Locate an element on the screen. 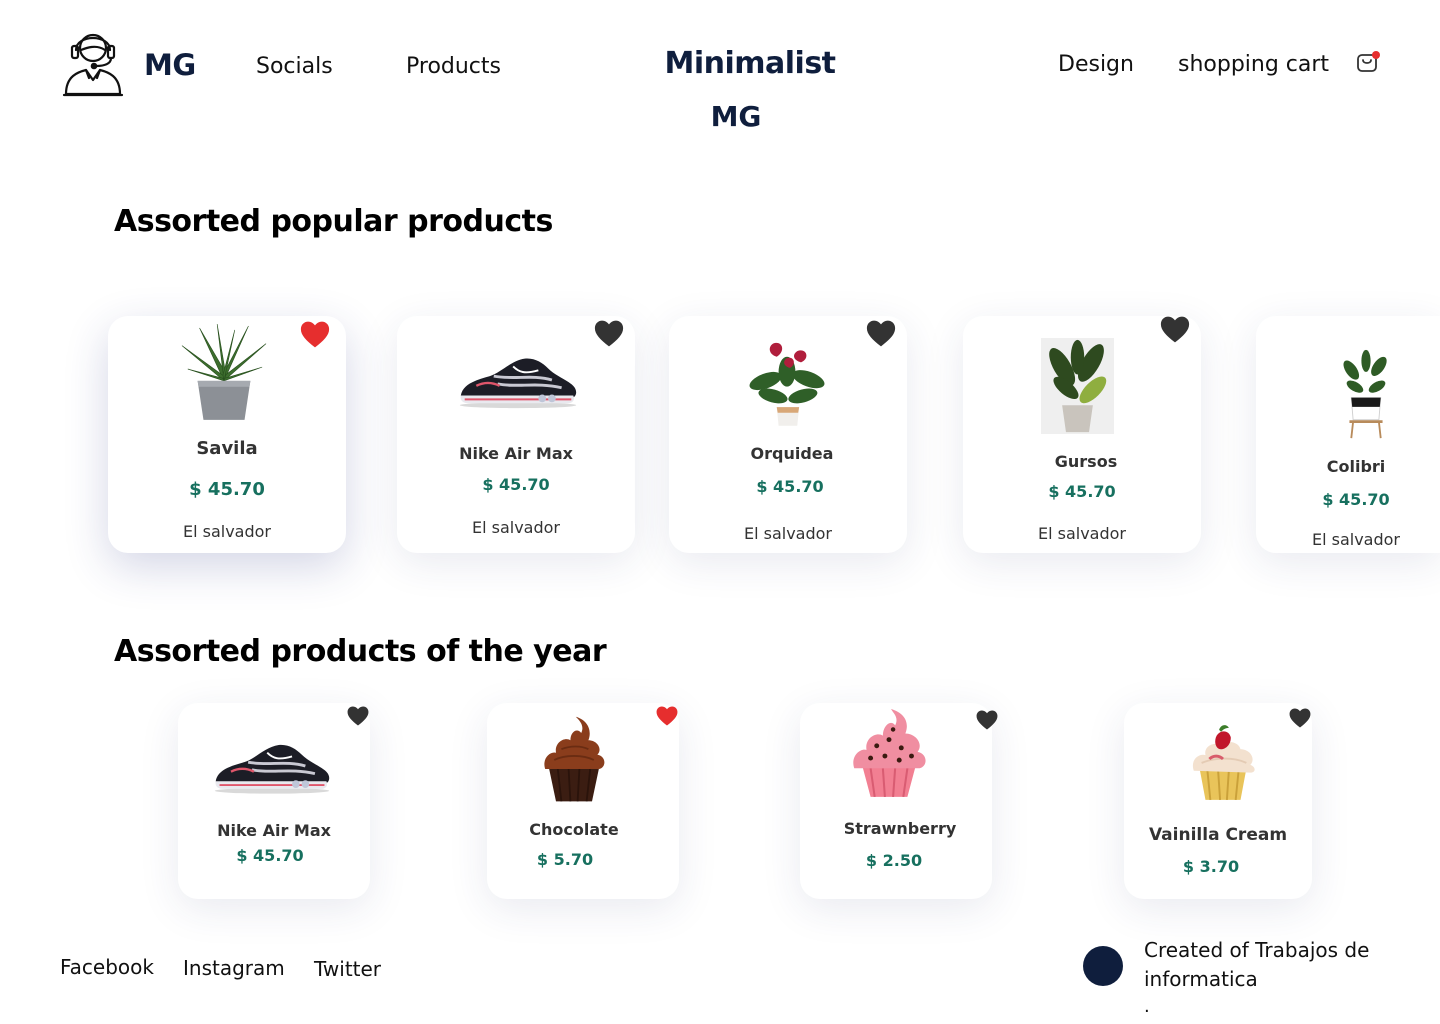 The width and height of the screenshot is (1440, 1024). product-name: Colibri is located at coordinates (1356, 466).